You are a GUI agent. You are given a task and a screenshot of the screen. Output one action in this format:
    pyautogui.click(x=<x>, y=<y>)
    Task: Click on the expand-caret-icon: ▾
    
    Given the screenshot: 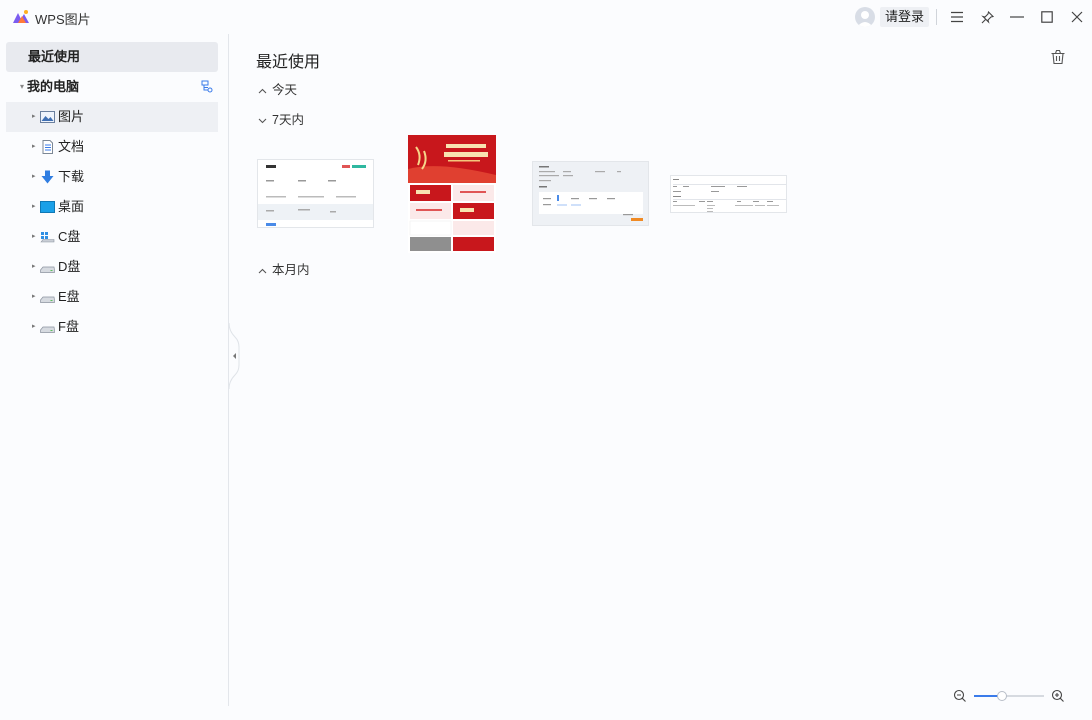 What is the action you would take?
    pyautogui.click(x=22, y=87)
    